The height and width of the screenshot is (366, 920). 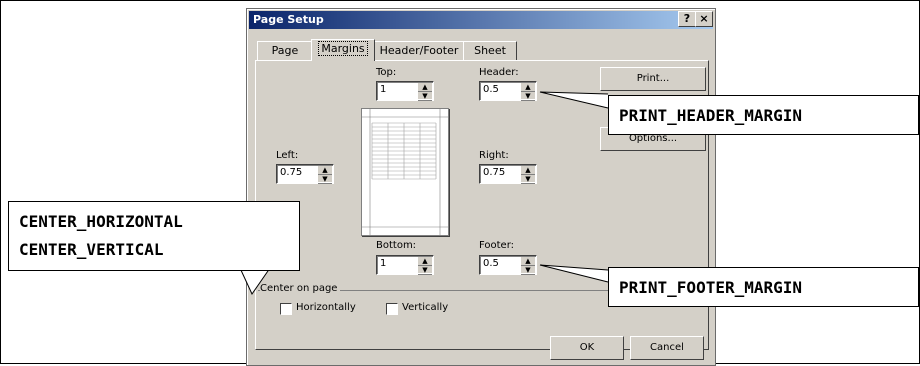 What do you see at coordinates (154, 236) in the screenshot?
I see `center-callout: CENTER_HORIZONTAL CENTER_VERTICAL` at bounding box center [154, 236].